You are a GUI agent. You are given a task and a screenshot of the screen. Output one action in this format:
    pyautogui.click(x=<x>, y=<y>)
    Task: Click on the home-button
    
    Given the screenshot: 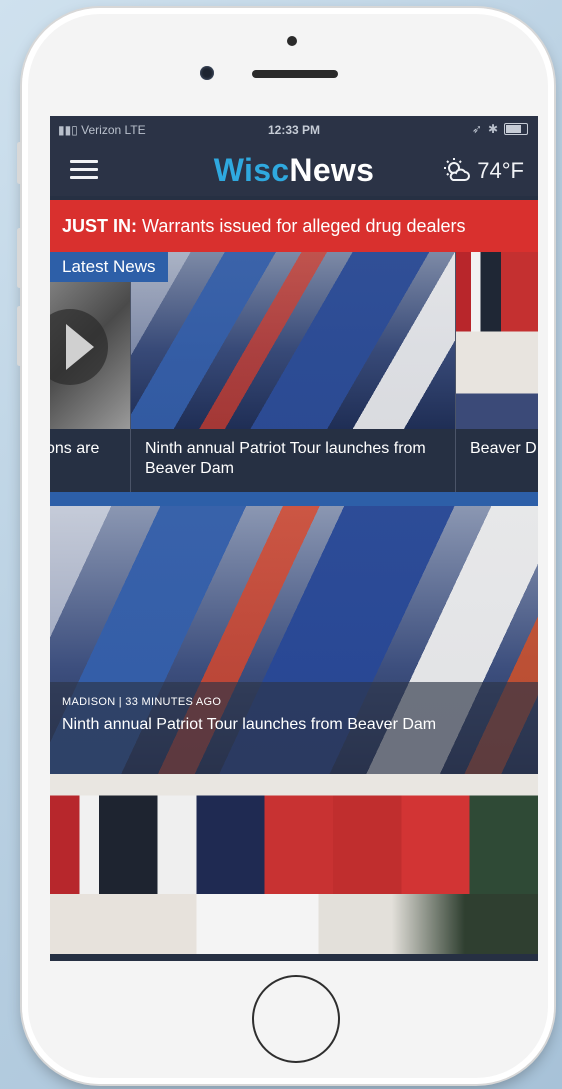 What is the action you would take?
    pyautogui.click(x=296, y=1019)
    